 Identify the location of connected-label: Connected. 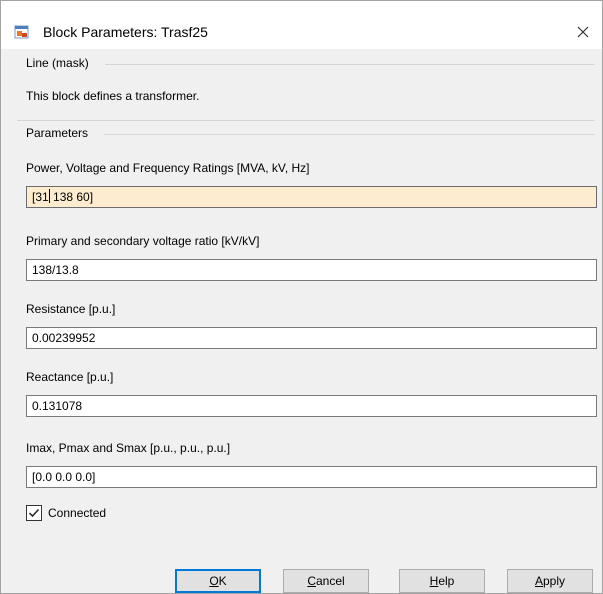
(77, 513).